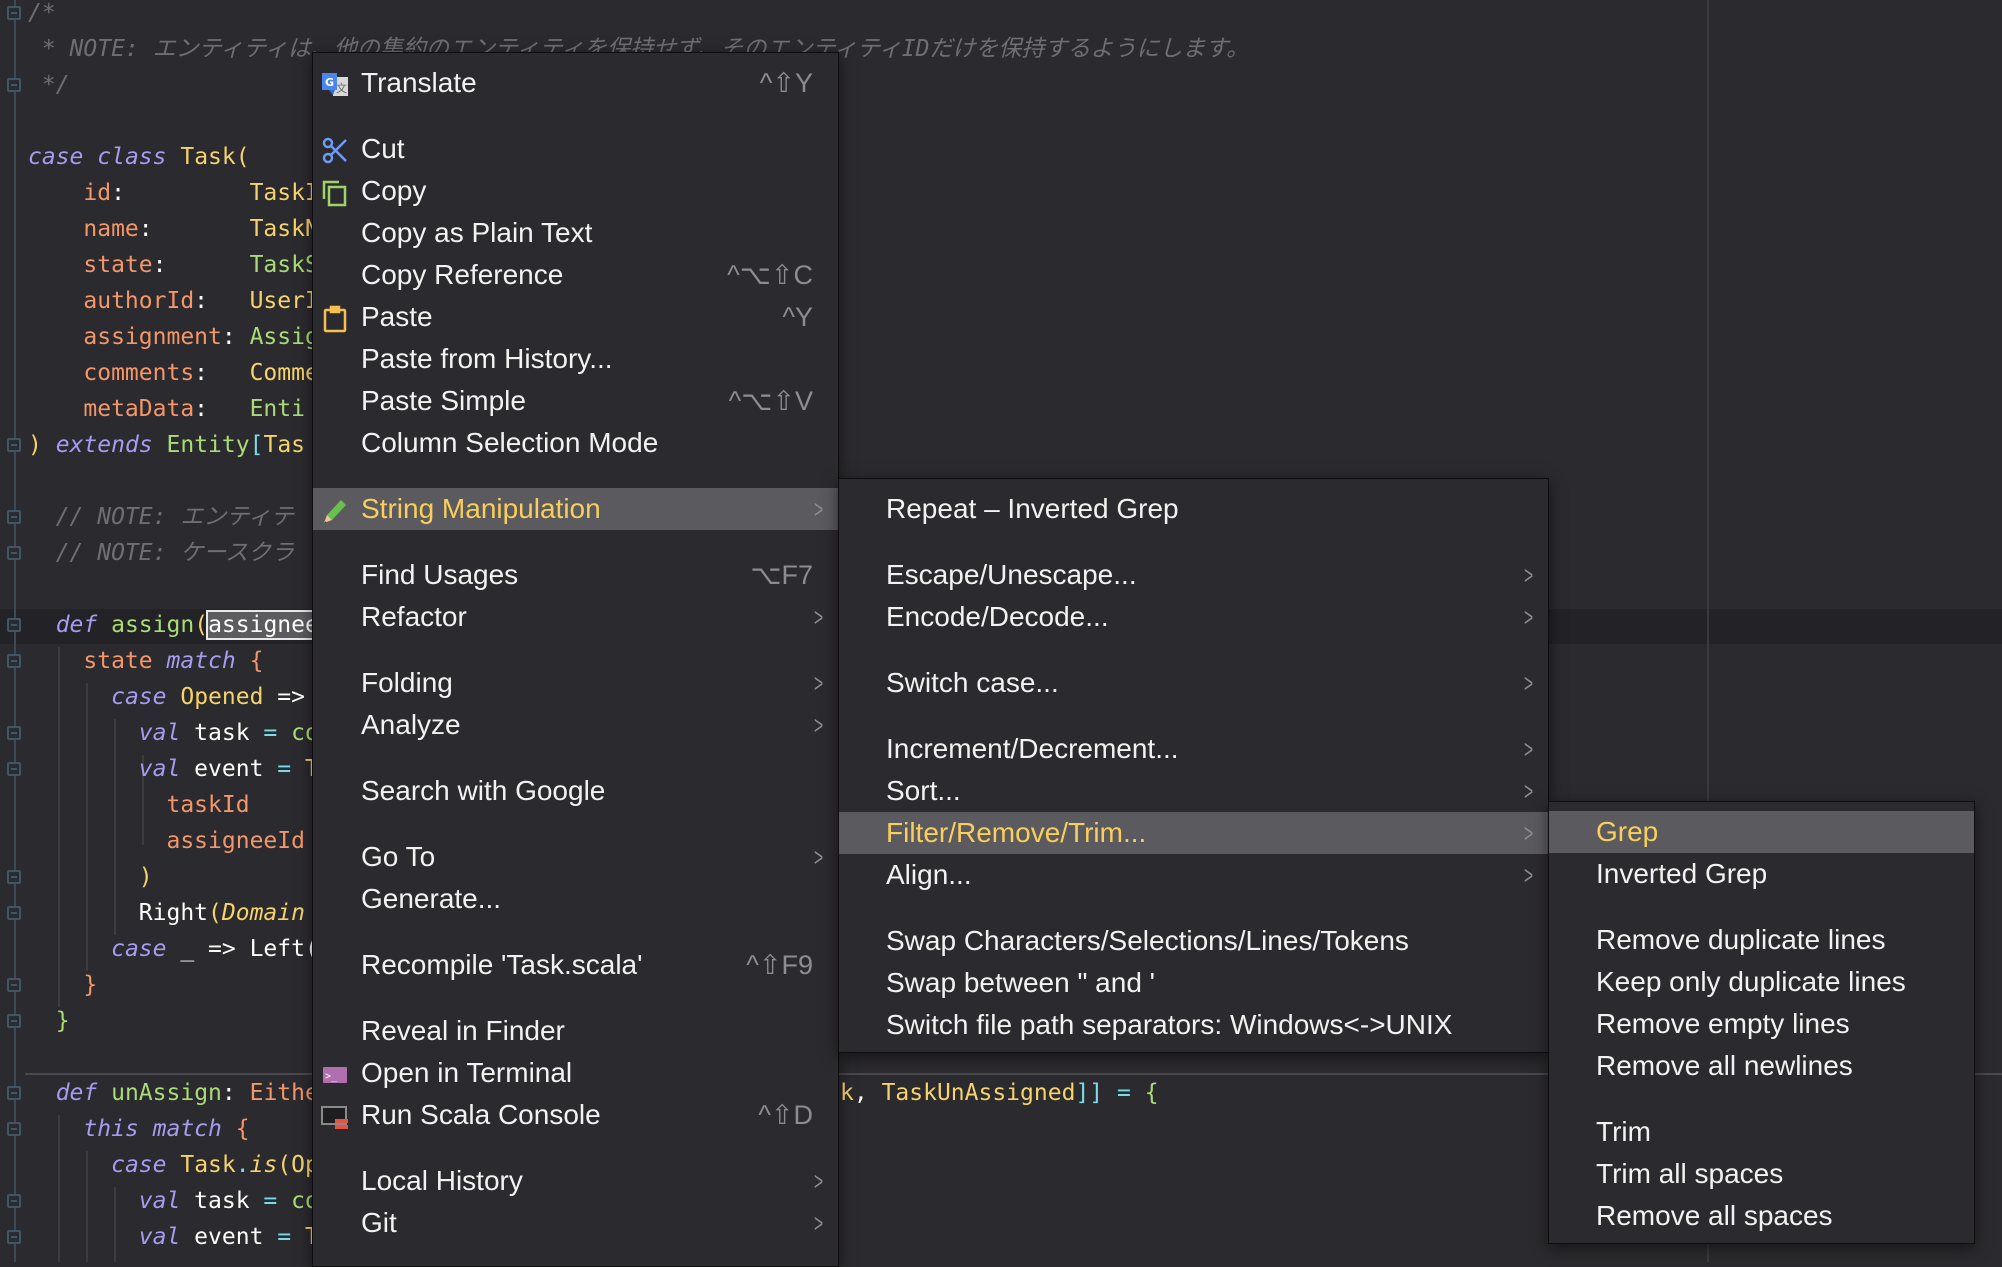  What do you see at coordinates (138, 805) in the screenshot?
I see `code-line: taskId` at bounding box center [138, 805].